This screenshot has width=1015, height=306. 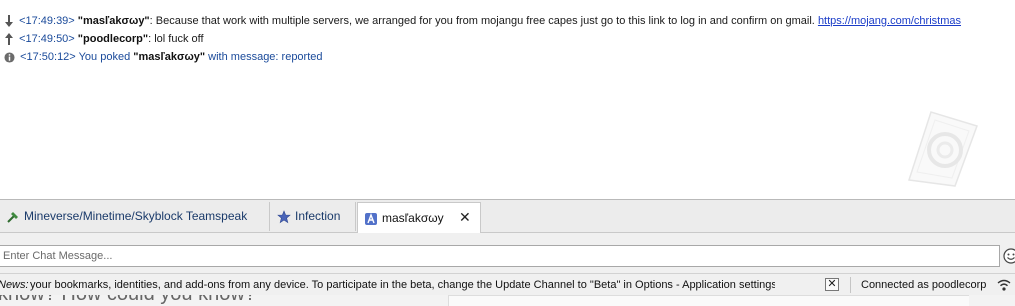 What do you see at coordinates (413, 218) in the screenshot?
I see `tab-label: masľakσωy` at bounding box center [413, 218].